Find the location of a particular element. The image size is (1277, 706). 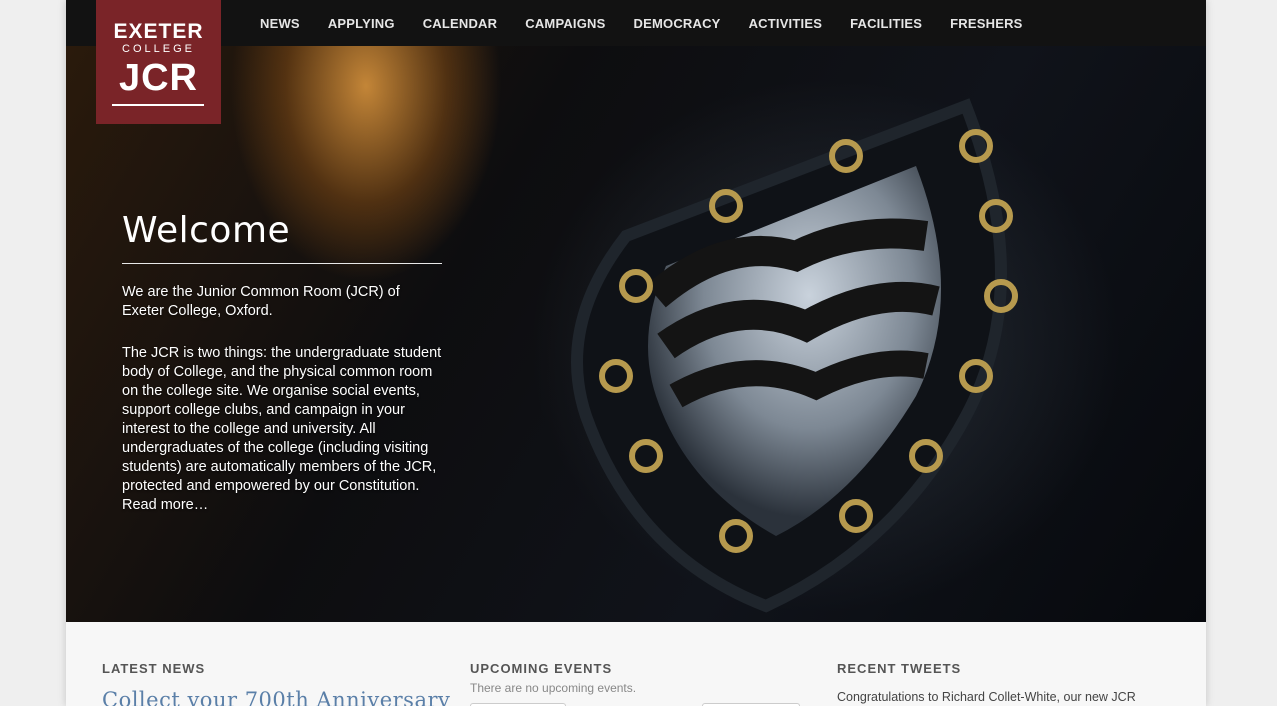

nav-item-news: NEWS is located at coordinates (280, 23).